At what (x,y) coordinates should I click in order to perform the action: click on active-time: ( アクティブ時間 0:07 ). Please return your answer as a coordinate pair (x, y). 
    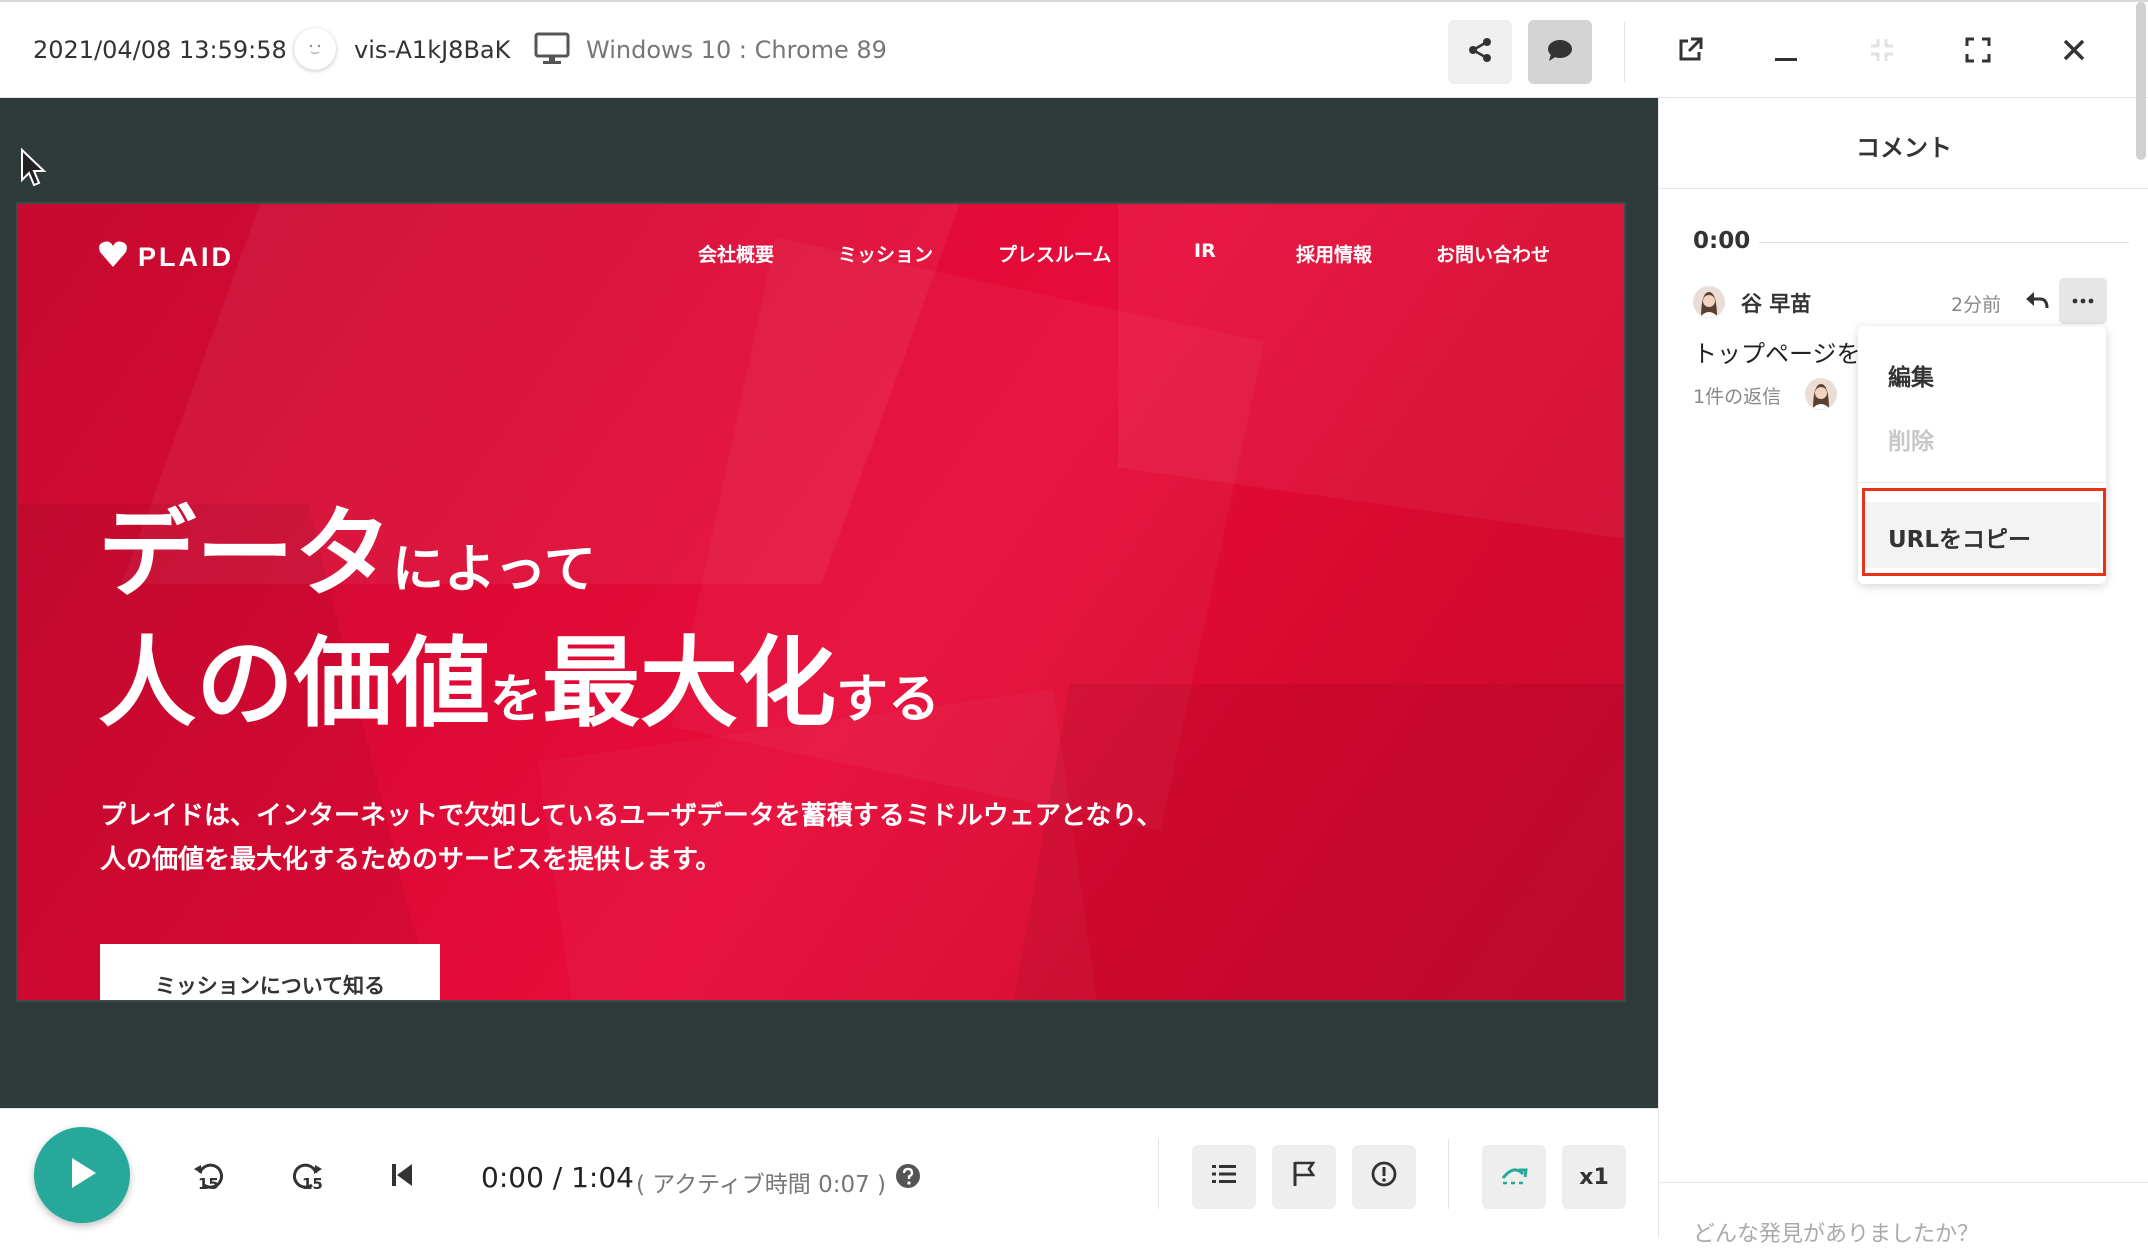
    Looking at the image, I should click on (761, 1185).